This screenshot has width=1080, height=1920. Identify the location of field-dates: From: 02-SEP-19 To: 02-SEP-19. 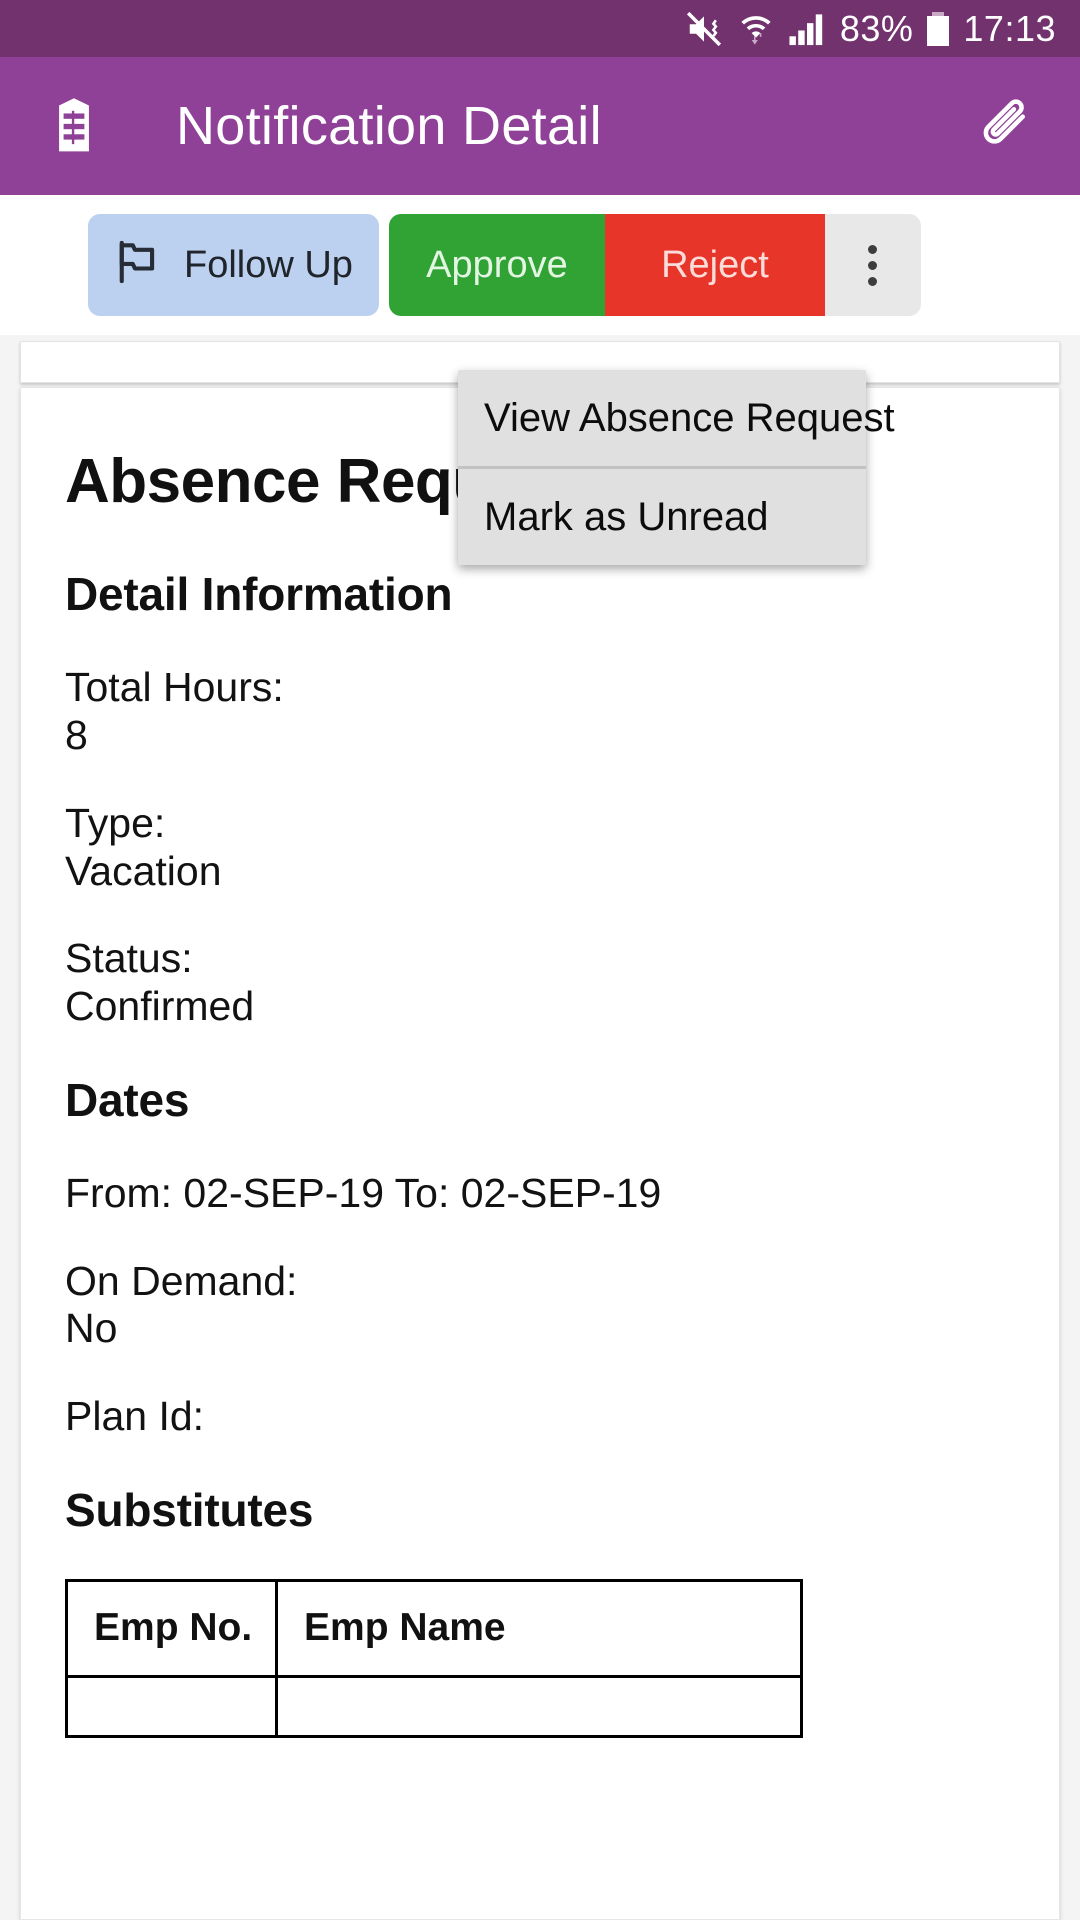
(562, 1192).